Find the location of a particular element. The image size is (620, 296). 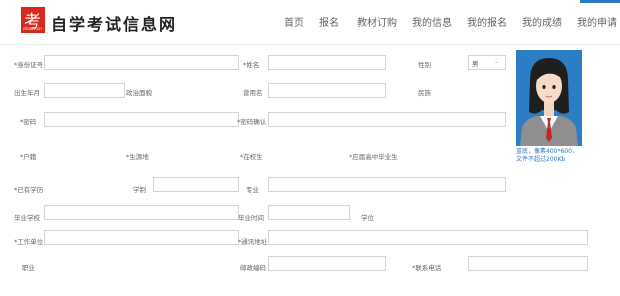

hukou-label: *户籍 is located at coordinates (28, 157).